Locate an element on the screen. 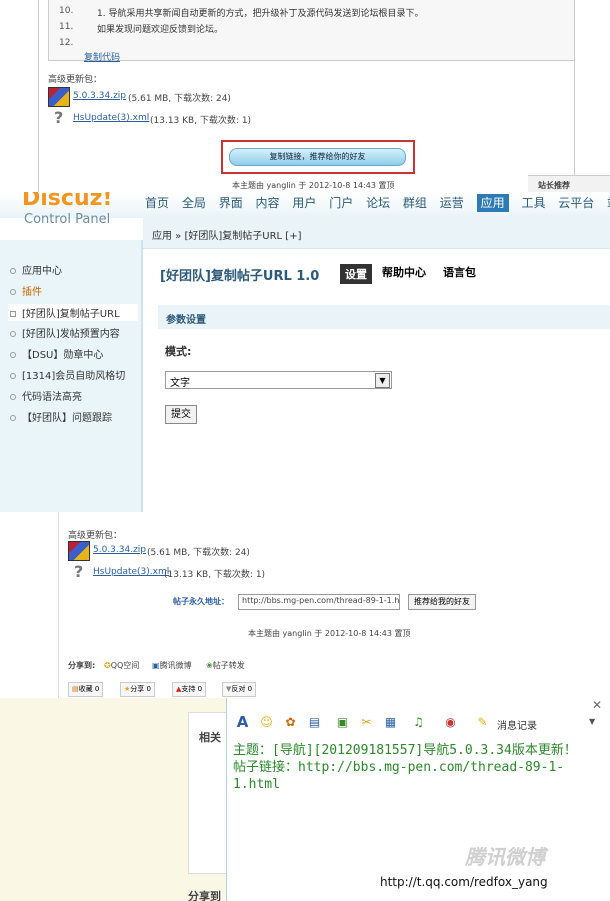 Image resolution: width=610 pixels, height=901 pixels. tab-language: 语言包 is located at coordinates (459, 272).